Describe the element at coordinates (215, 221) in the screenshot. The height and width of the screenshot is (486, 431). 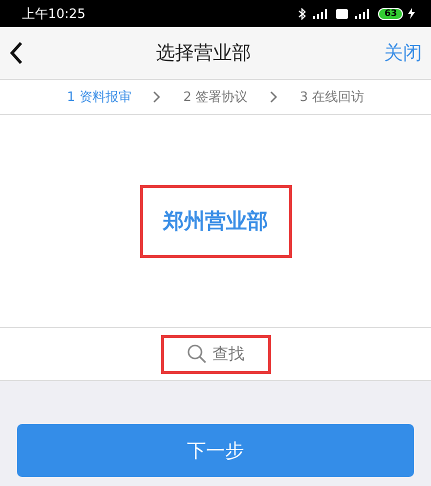
I see `branch-name: 郑州营业部` at that location.